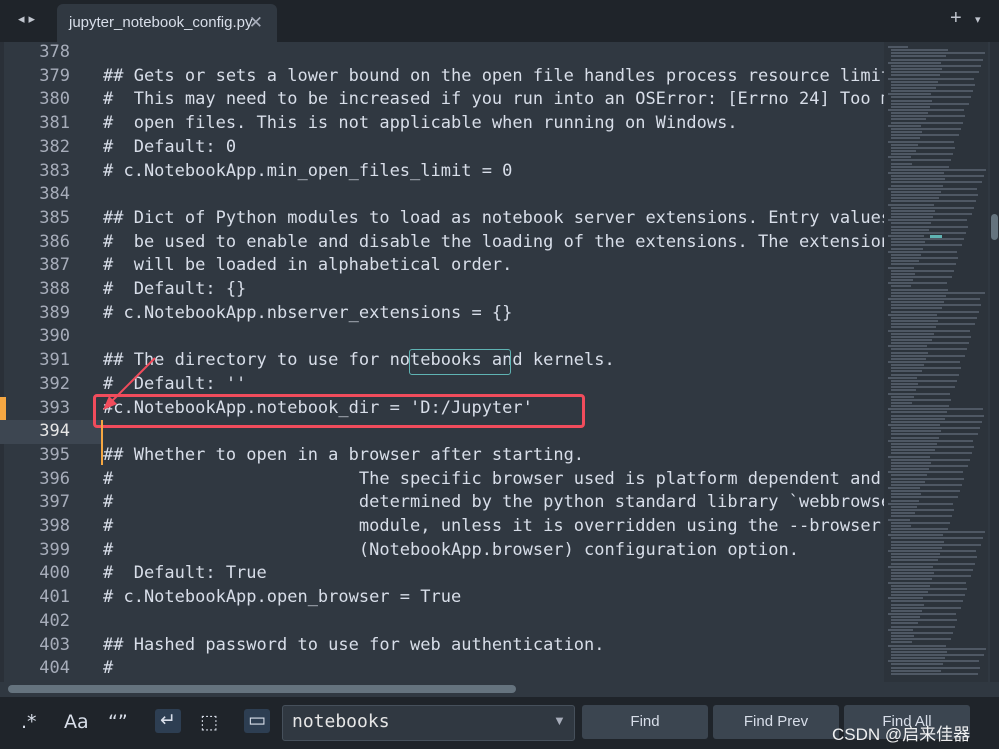  Describe the element at coordinates (776, 722) in the screenshot. I see `find-prev-button: Find Prev` at that location.